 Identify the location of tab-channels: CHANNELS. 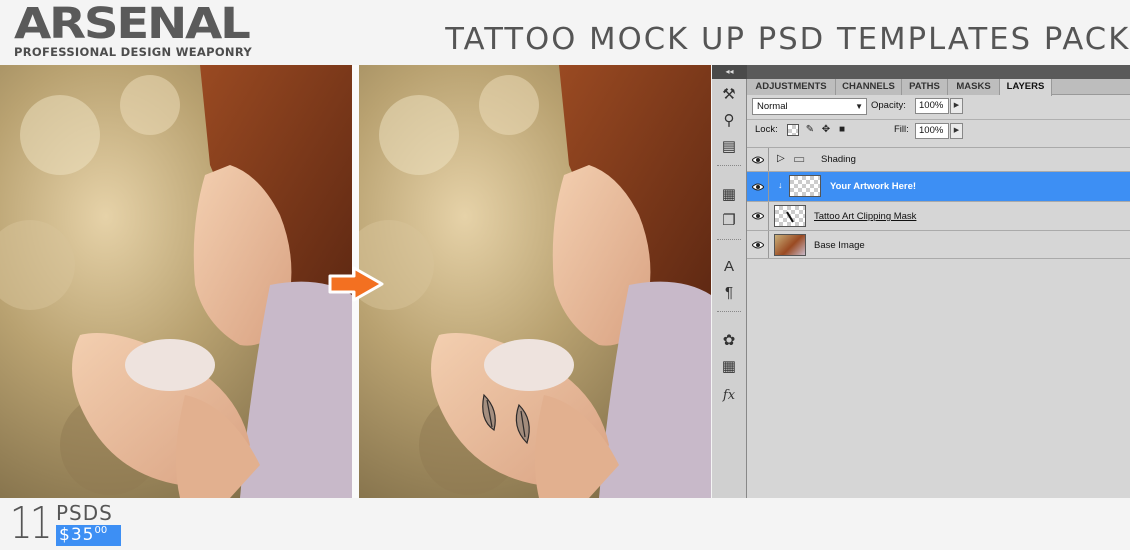
(869, 87).